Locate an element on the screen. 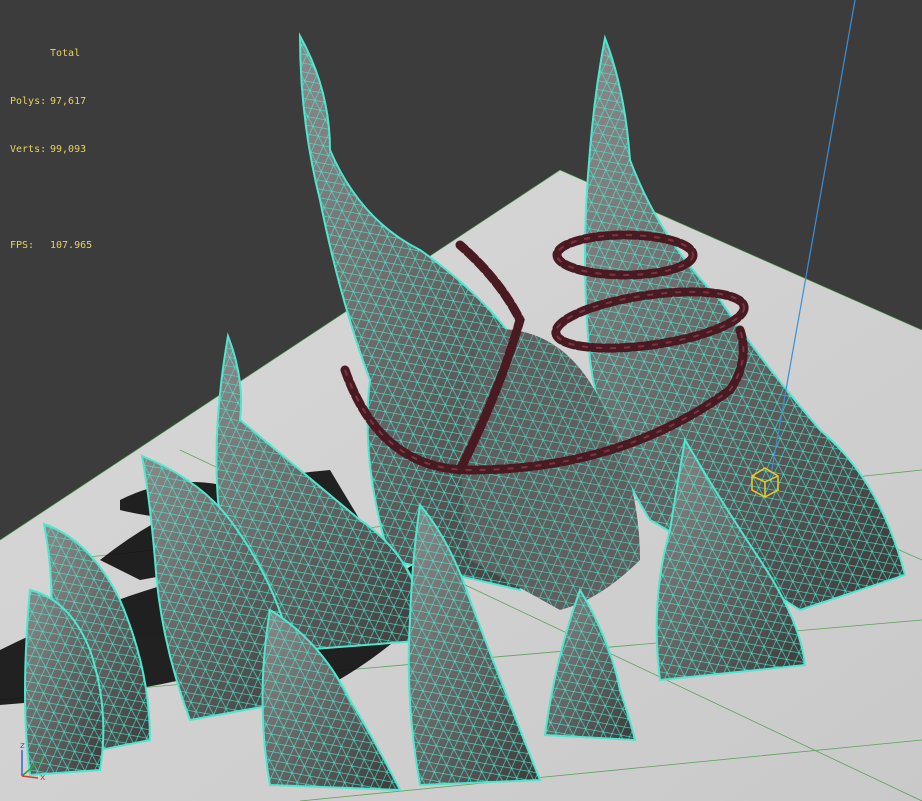  polys-row: Polys: 97,617 is located at coordinates (51, 102).